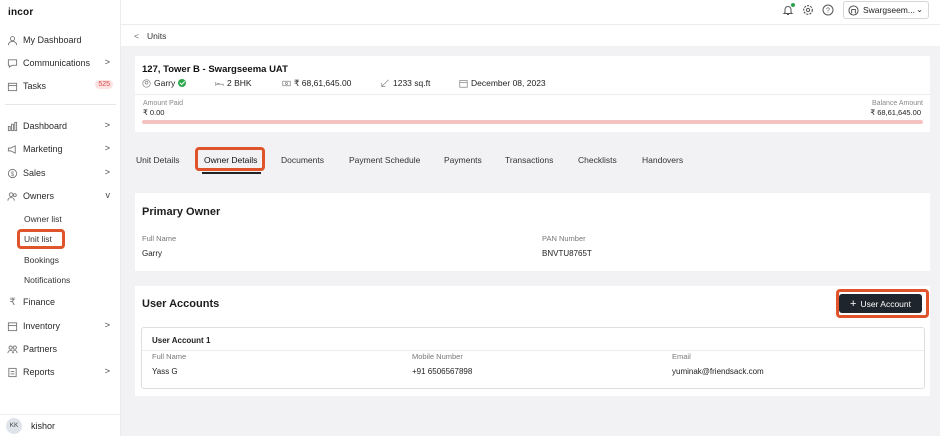 This screenshot has width=940, height=436. What do you see at coordinates (104, 84) in the screenshot?
I see `tasks-count-badge: 525` at bounding box center [104, 84].